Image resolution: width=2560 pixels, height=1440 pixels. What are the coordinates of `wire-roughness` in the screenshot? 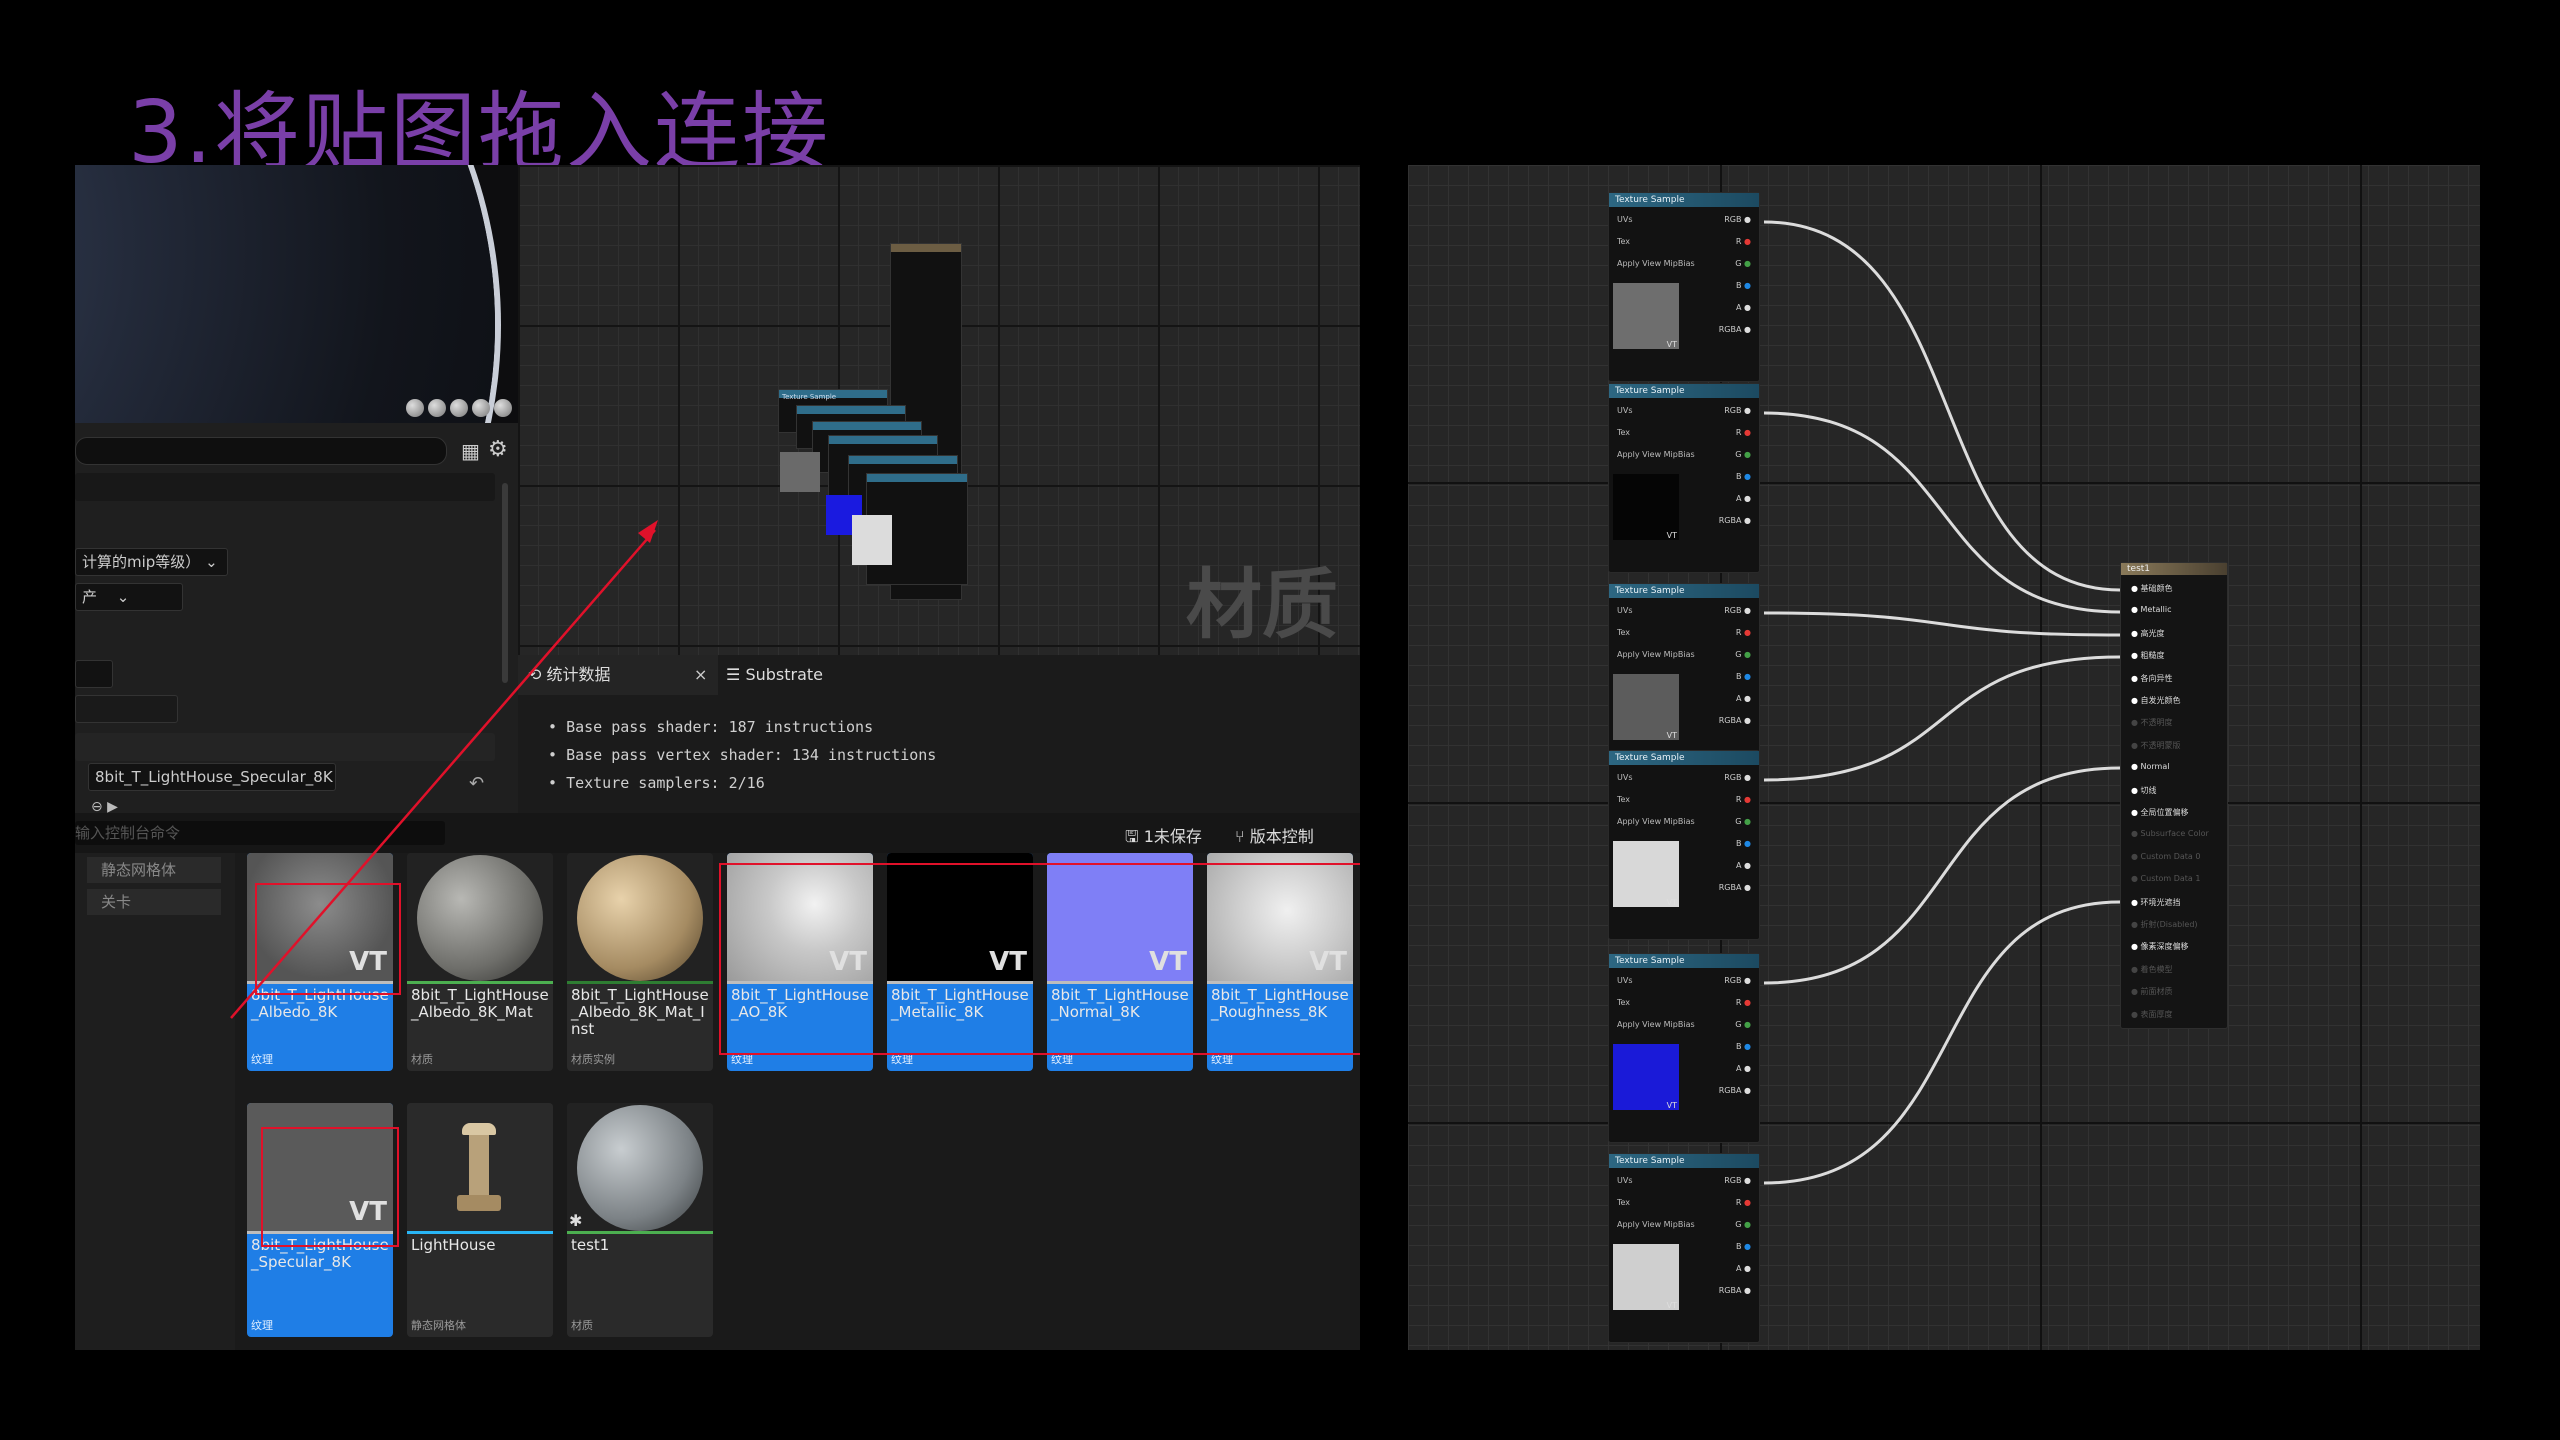 It's located at (1942, 718).